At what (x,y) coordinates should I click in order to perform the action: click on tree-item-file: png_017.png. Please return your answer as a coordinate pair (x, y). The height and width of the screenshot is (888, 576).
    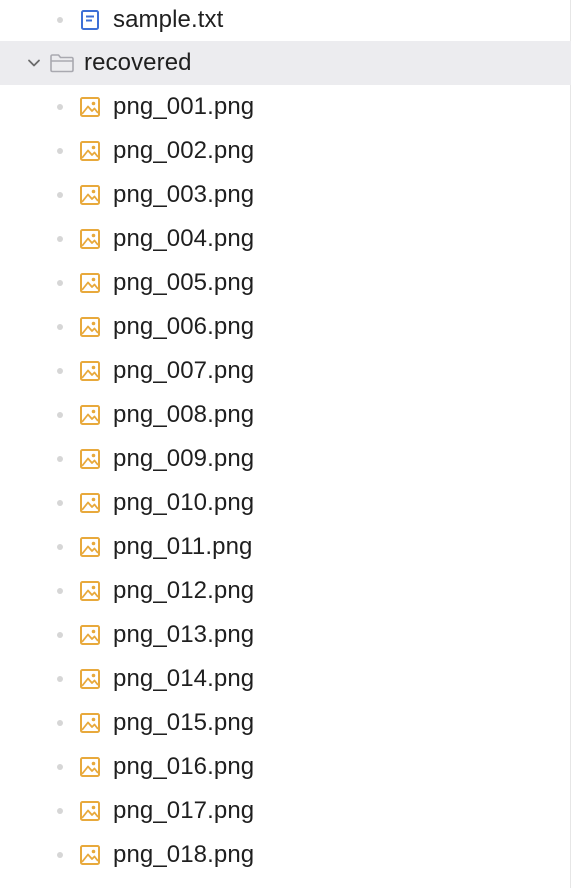
    Looking at the image, I should click on (285, 811).